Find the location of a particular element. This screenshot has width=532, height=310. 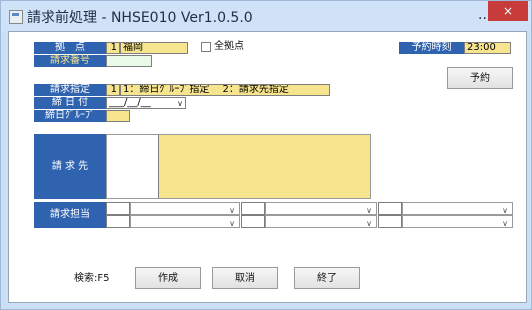

seikyu-tanto-label-text: 請求担当 is located at coordinates (70, 214).